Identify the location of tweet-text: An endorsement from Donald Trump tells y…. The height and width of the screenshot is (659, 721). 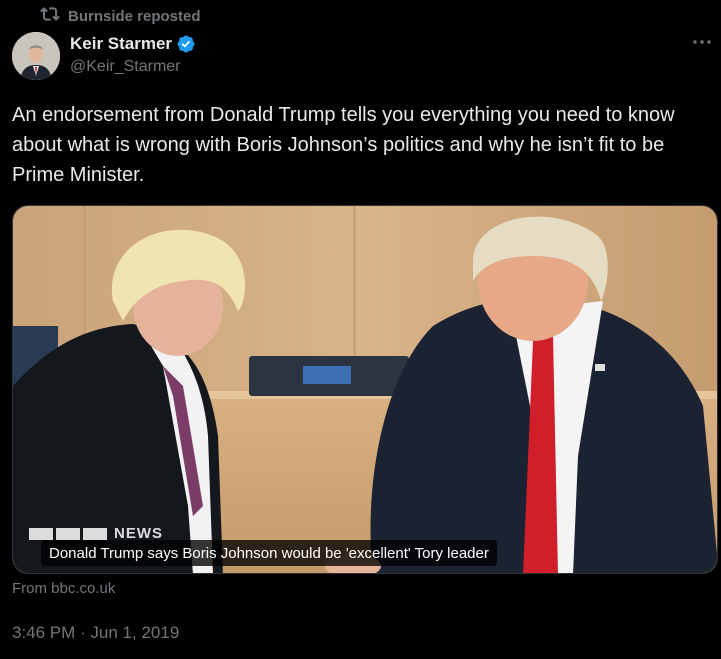
(343, 145).